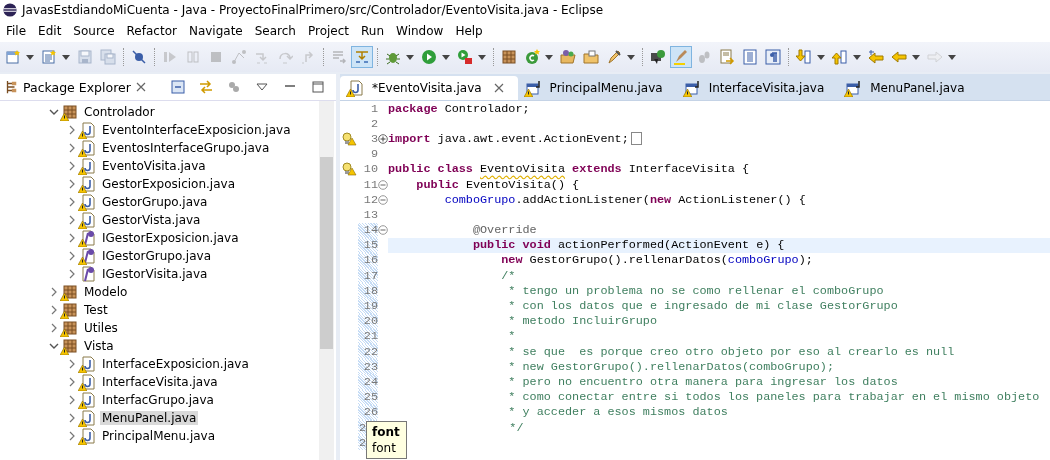  Describe the element at coordinates (508, 275) in the screenshot. I see `code-line: /*` at that location.